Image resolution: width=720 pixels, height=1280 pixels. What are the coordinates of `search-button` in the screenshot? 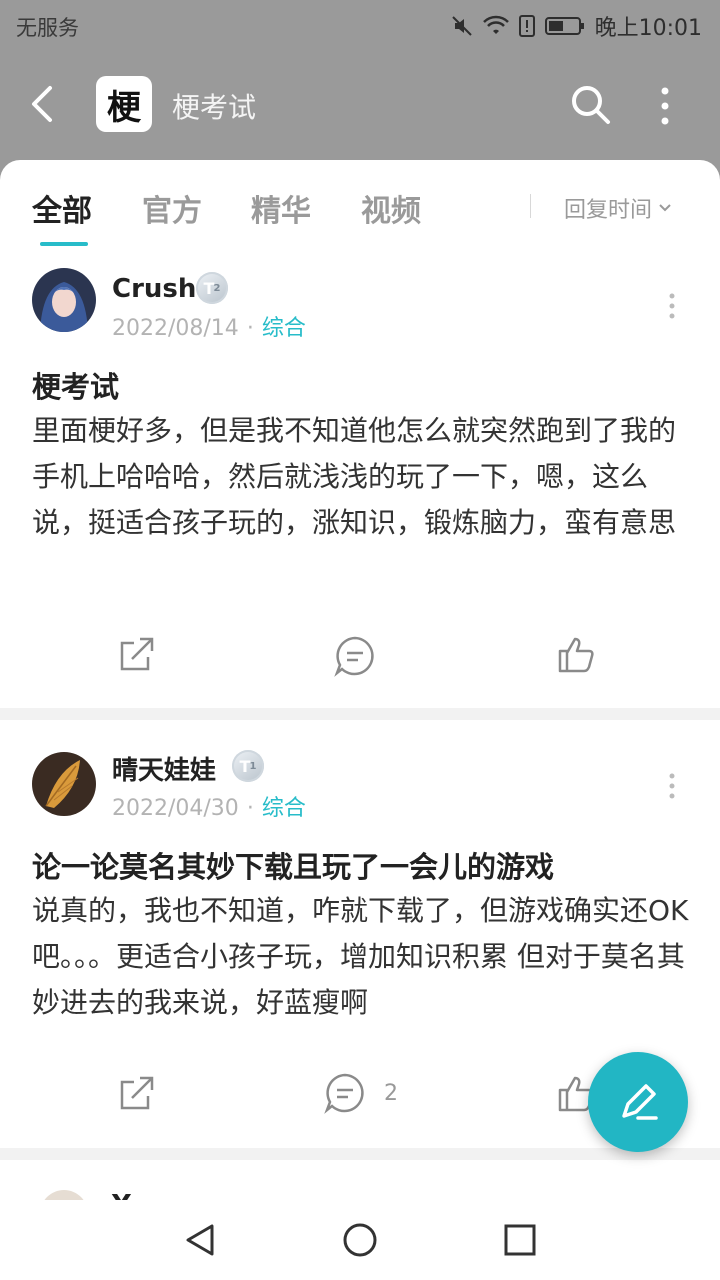 It's located at (590, 104).